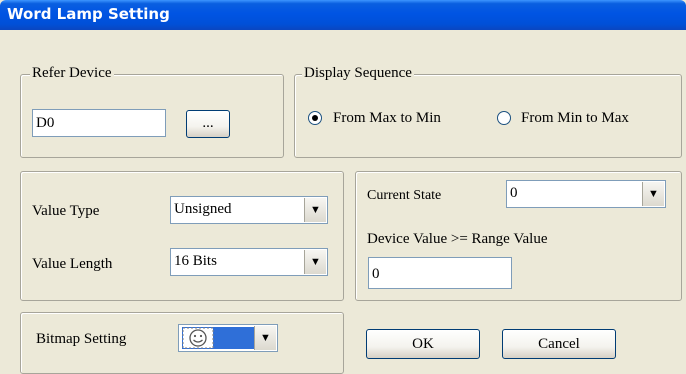 The width and height of the screenshot is (686, 374). Describe the element at coordinates (203, 209) in the screenshot. I see `value-type-selected: Unsigned` at that location.